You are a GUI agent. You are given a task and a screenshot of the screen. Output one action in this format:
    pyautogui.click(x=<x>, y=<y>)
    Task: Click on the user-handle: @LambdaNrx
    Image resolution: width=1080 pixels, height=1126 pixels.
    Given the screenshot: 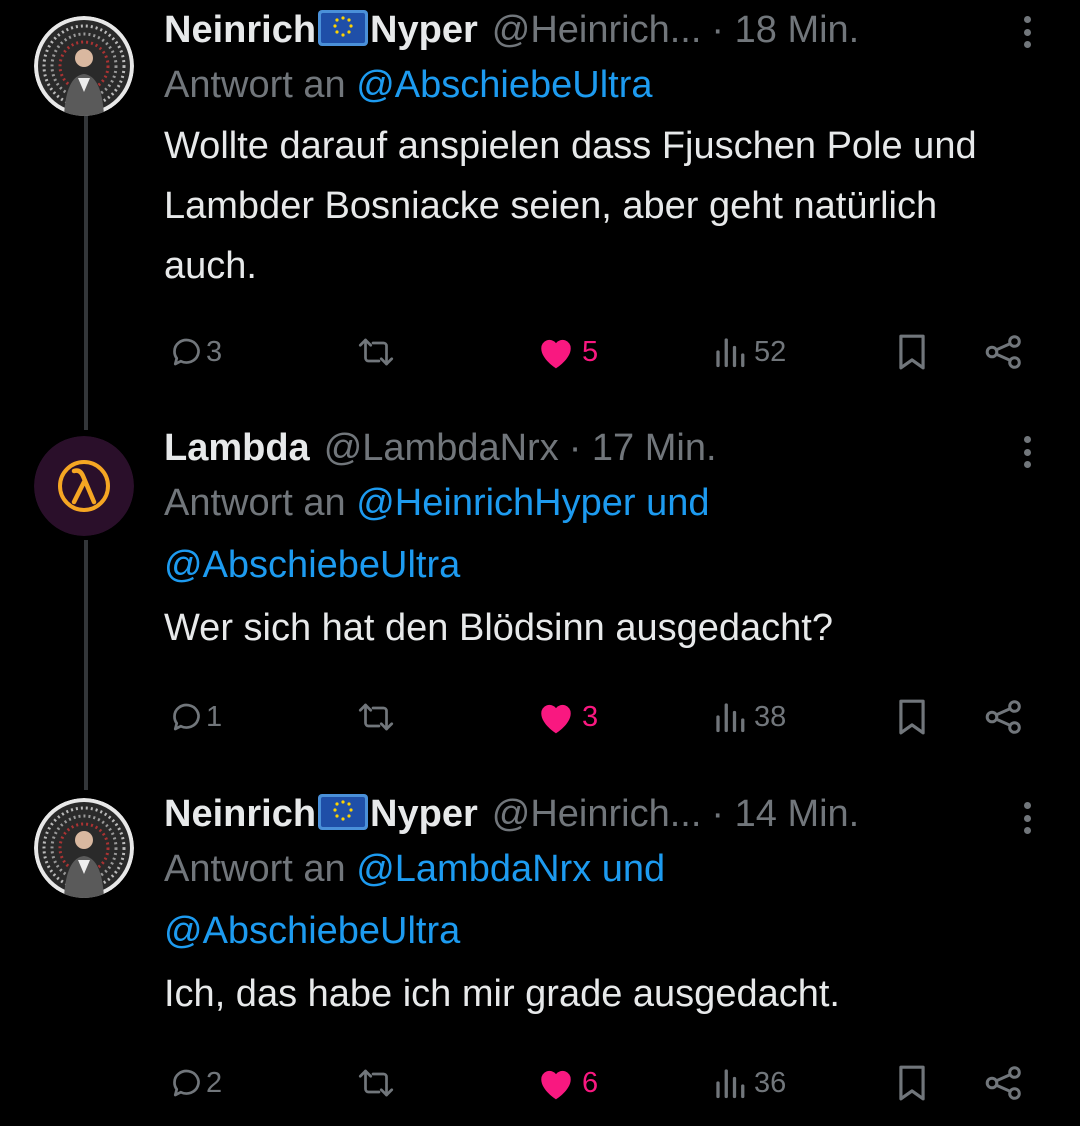 What is the action you would take?
    pyautogui.click(x=441, y=448)
    